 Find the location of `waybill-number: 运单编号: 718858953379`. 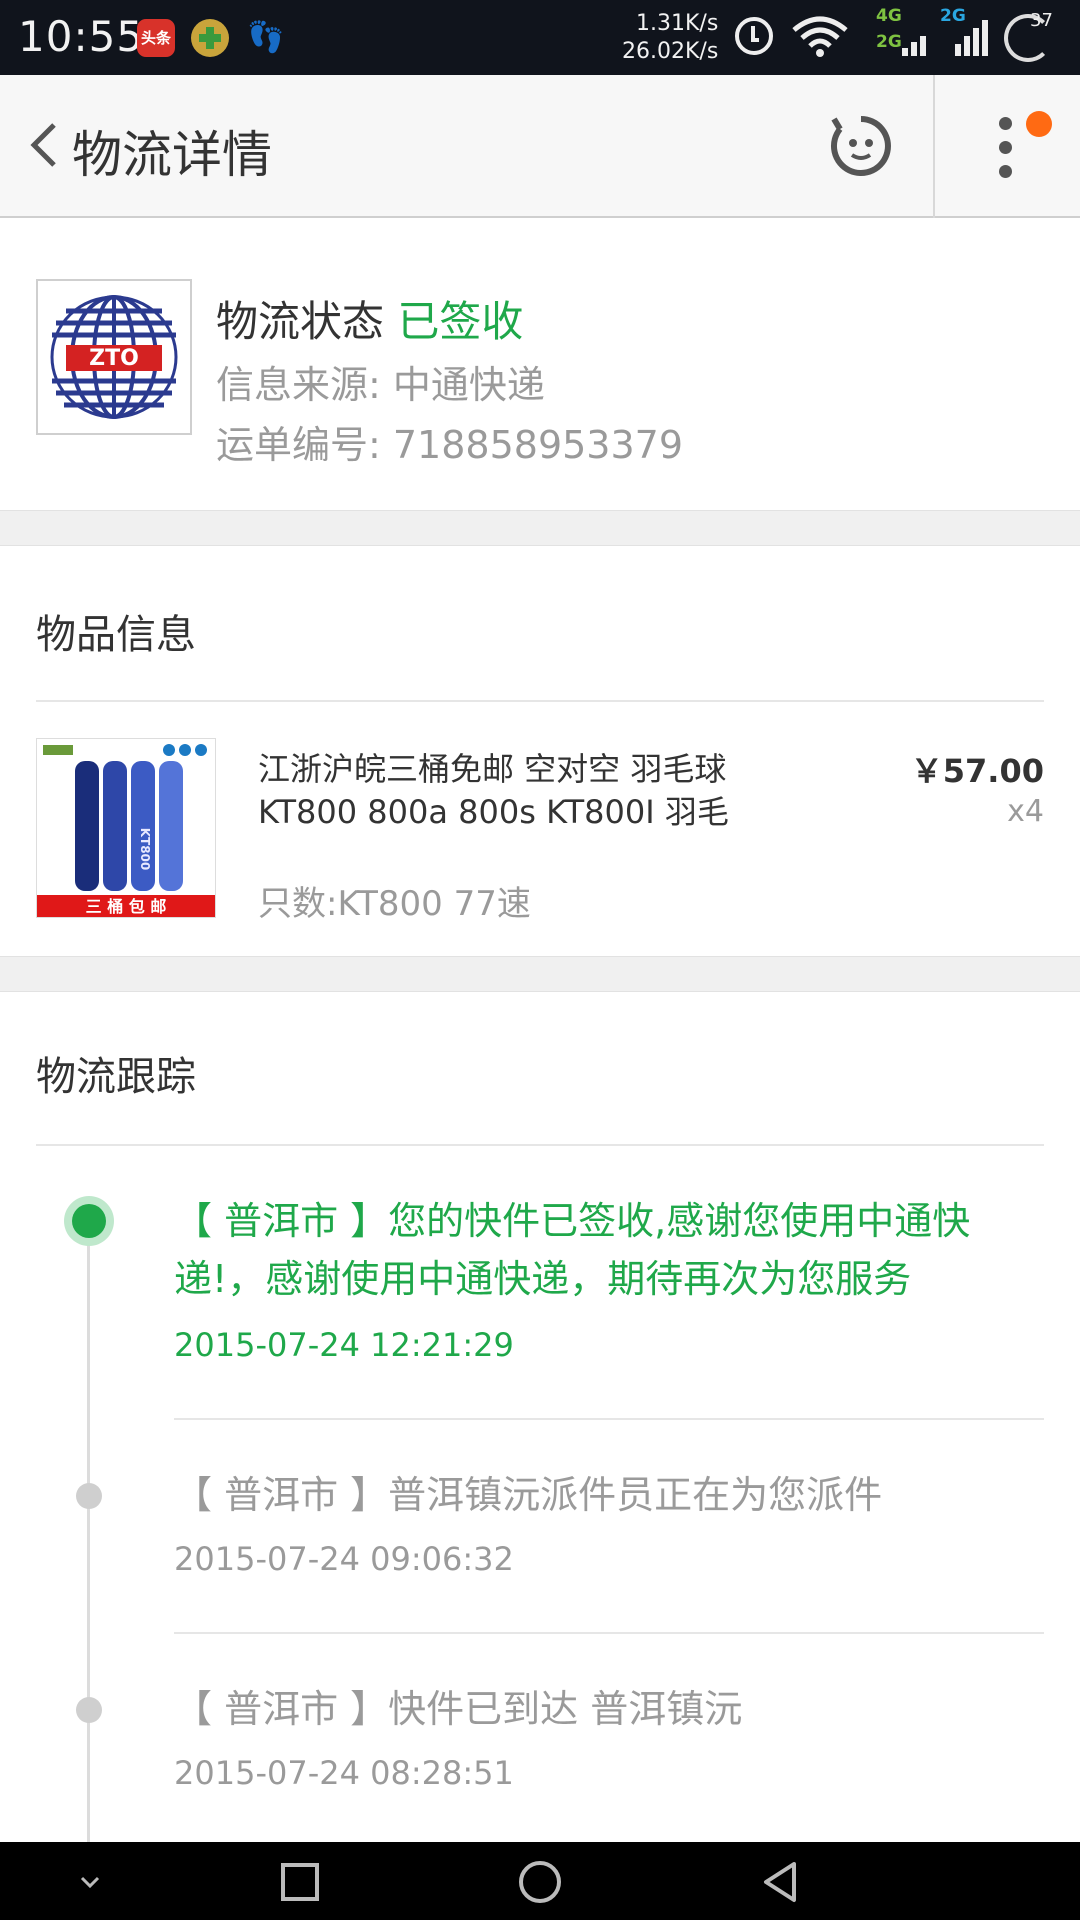

waybill-number: 运单编号: 718858953379 is located at coordinates (449, 441).